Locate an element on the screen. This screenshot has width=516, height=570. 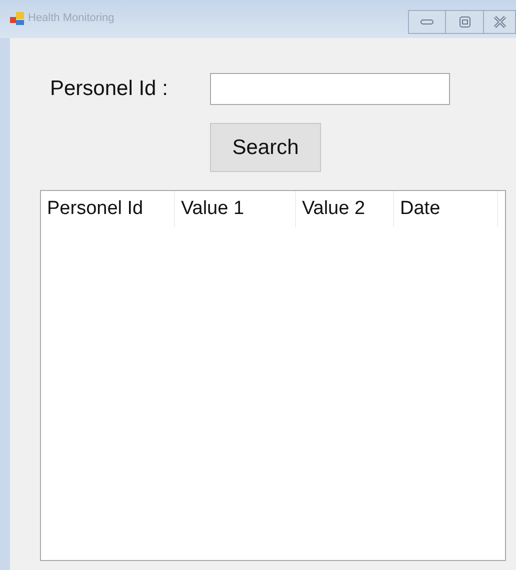
personel-id-label: Personel Id : is located at coordinates (109, 89).